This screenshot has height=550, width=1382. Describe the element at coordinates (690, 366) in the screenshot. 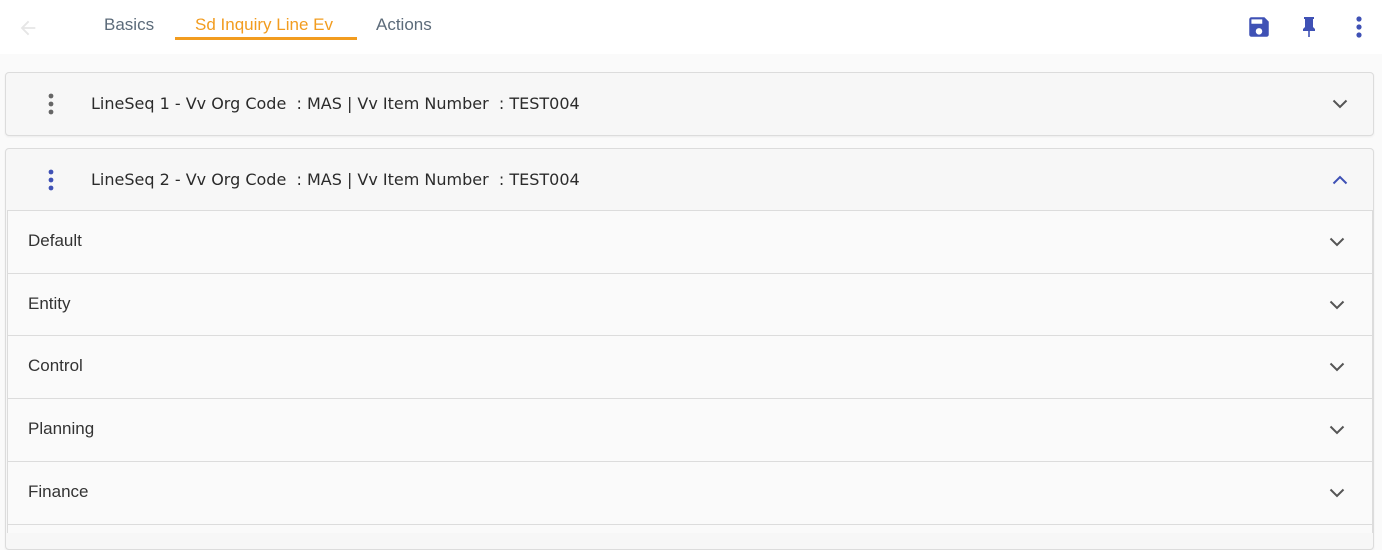

I see `section-control: Control` at that location.